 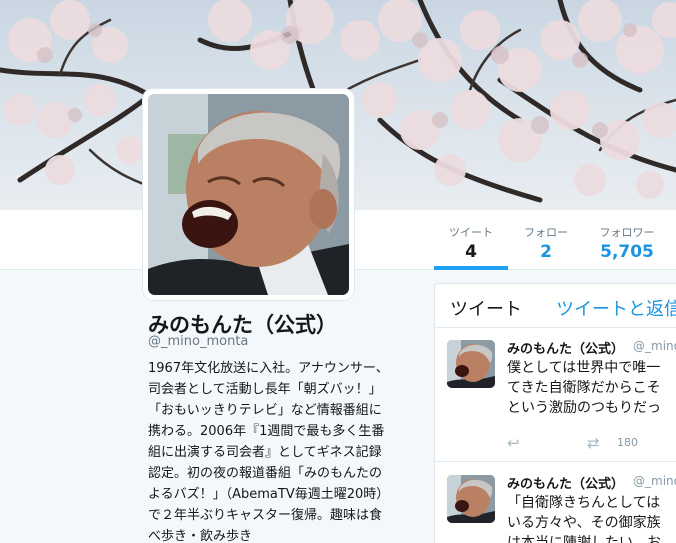 I want to click on followers-value: 5,705, so click(x=627, y=252).